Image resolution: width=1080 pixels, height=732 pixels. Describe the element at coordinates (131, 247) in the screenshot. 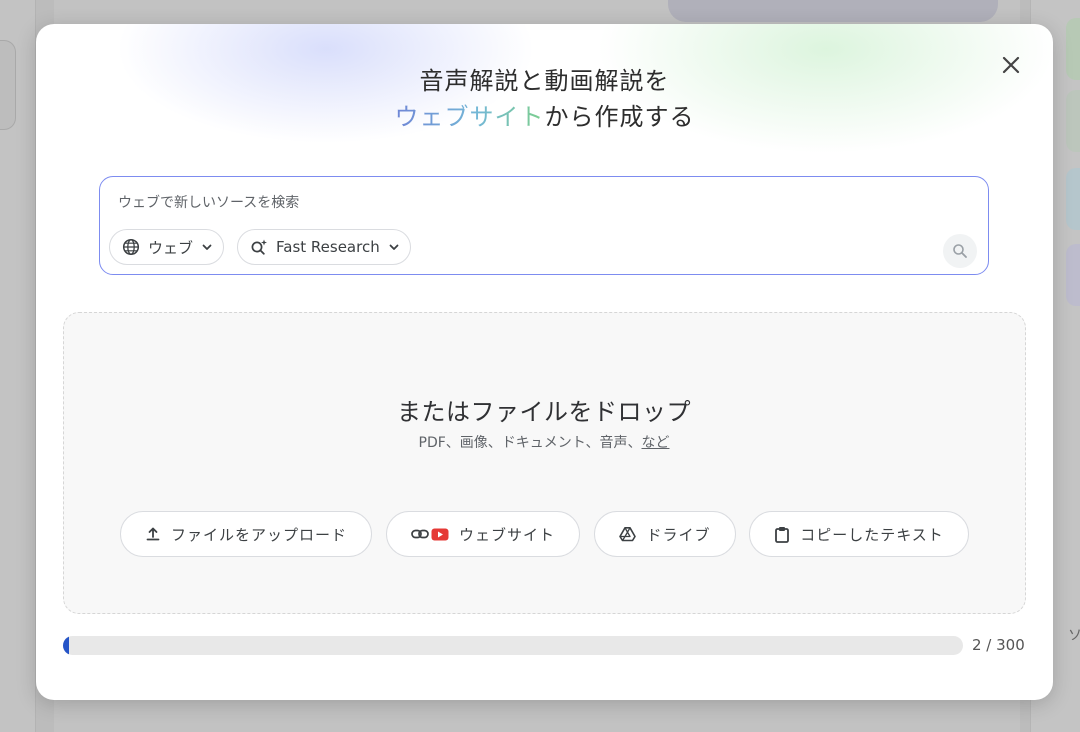

I see `globe-icon` at that location.